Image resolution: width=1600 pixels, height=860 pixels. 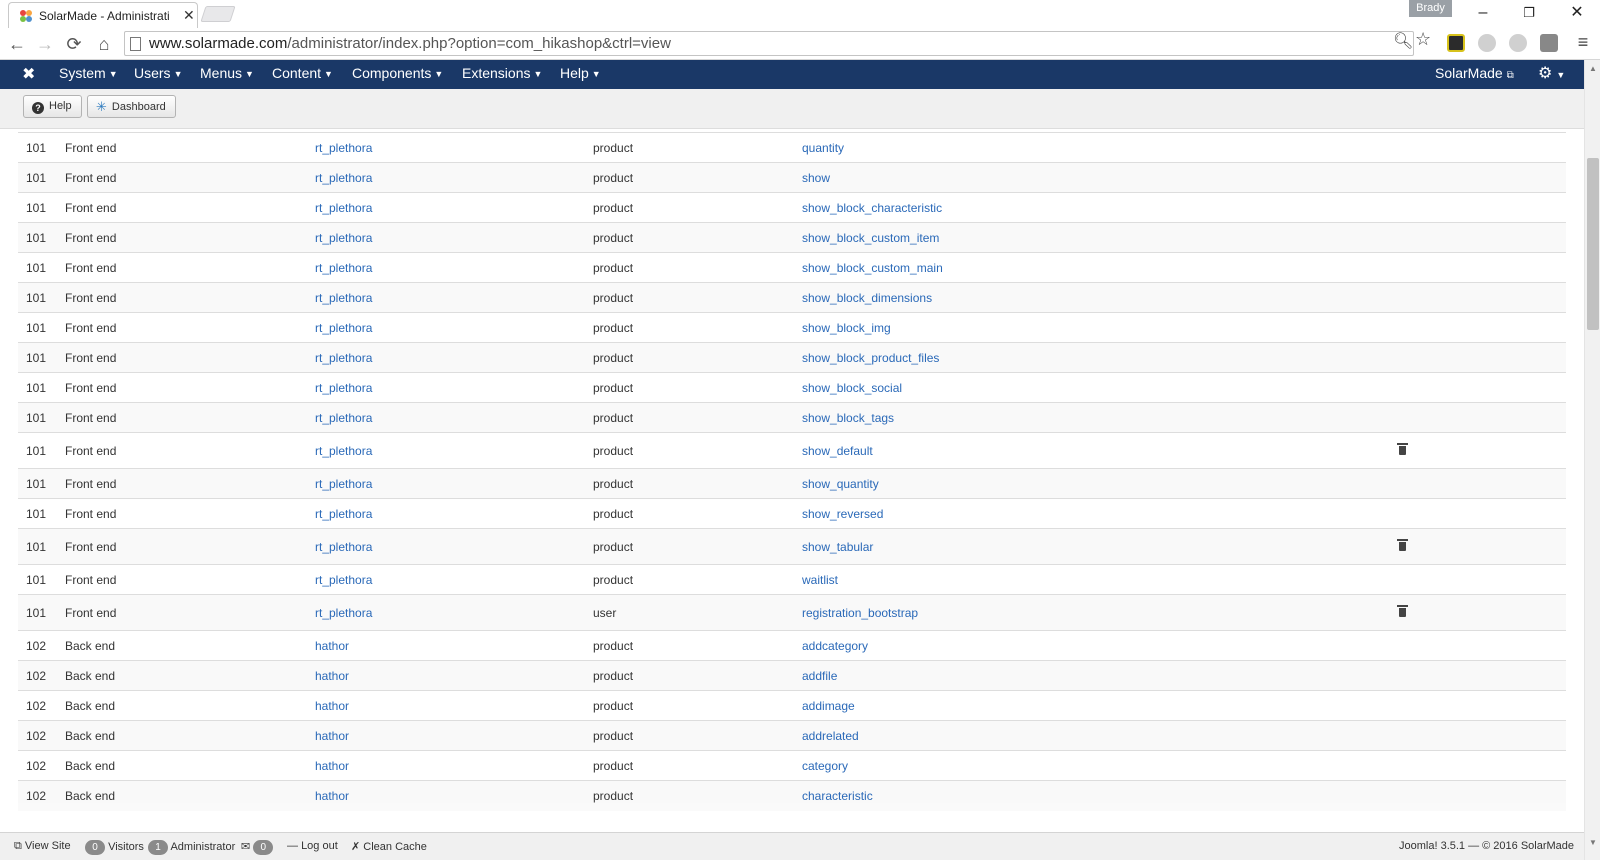 What do you see at coordinates (1100, 795) in the screenshot?
I see `row-file-link: characteristic` at bounding box center [1100, 795].